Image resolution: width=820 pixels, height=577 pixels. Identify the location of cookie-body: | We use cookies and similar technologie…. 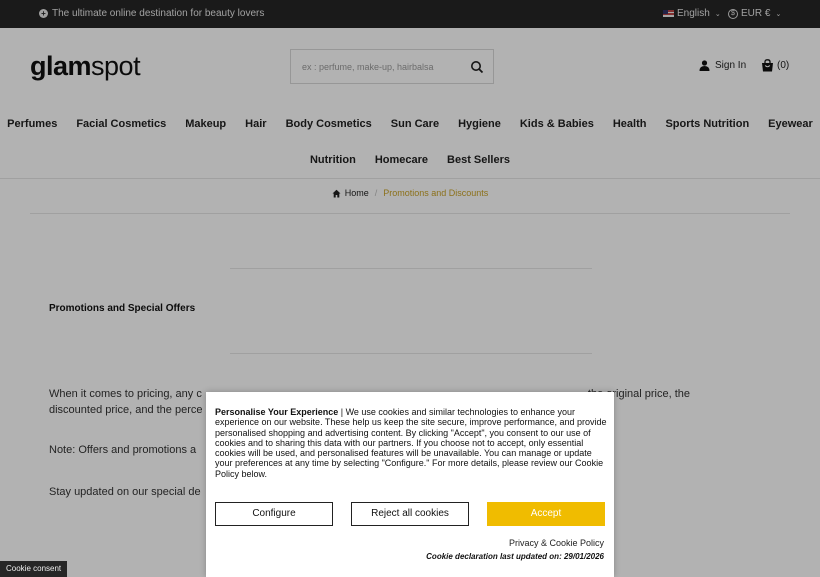
(411, 443).